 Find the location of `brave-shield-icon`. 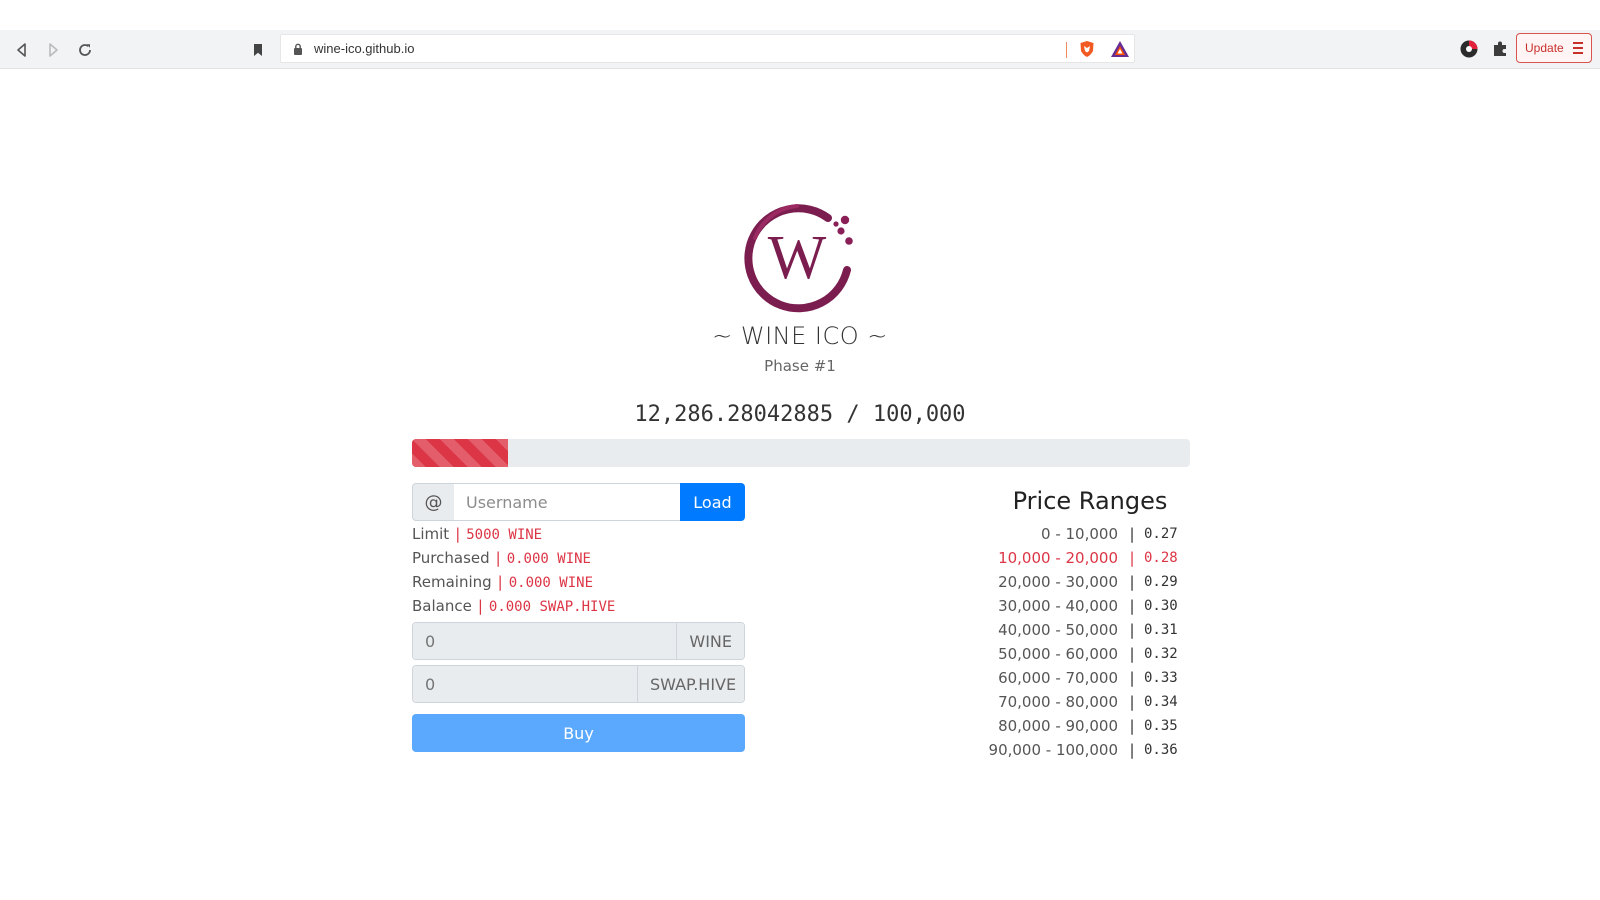

brave-shield-icon is located at coordinates (1087, 49).